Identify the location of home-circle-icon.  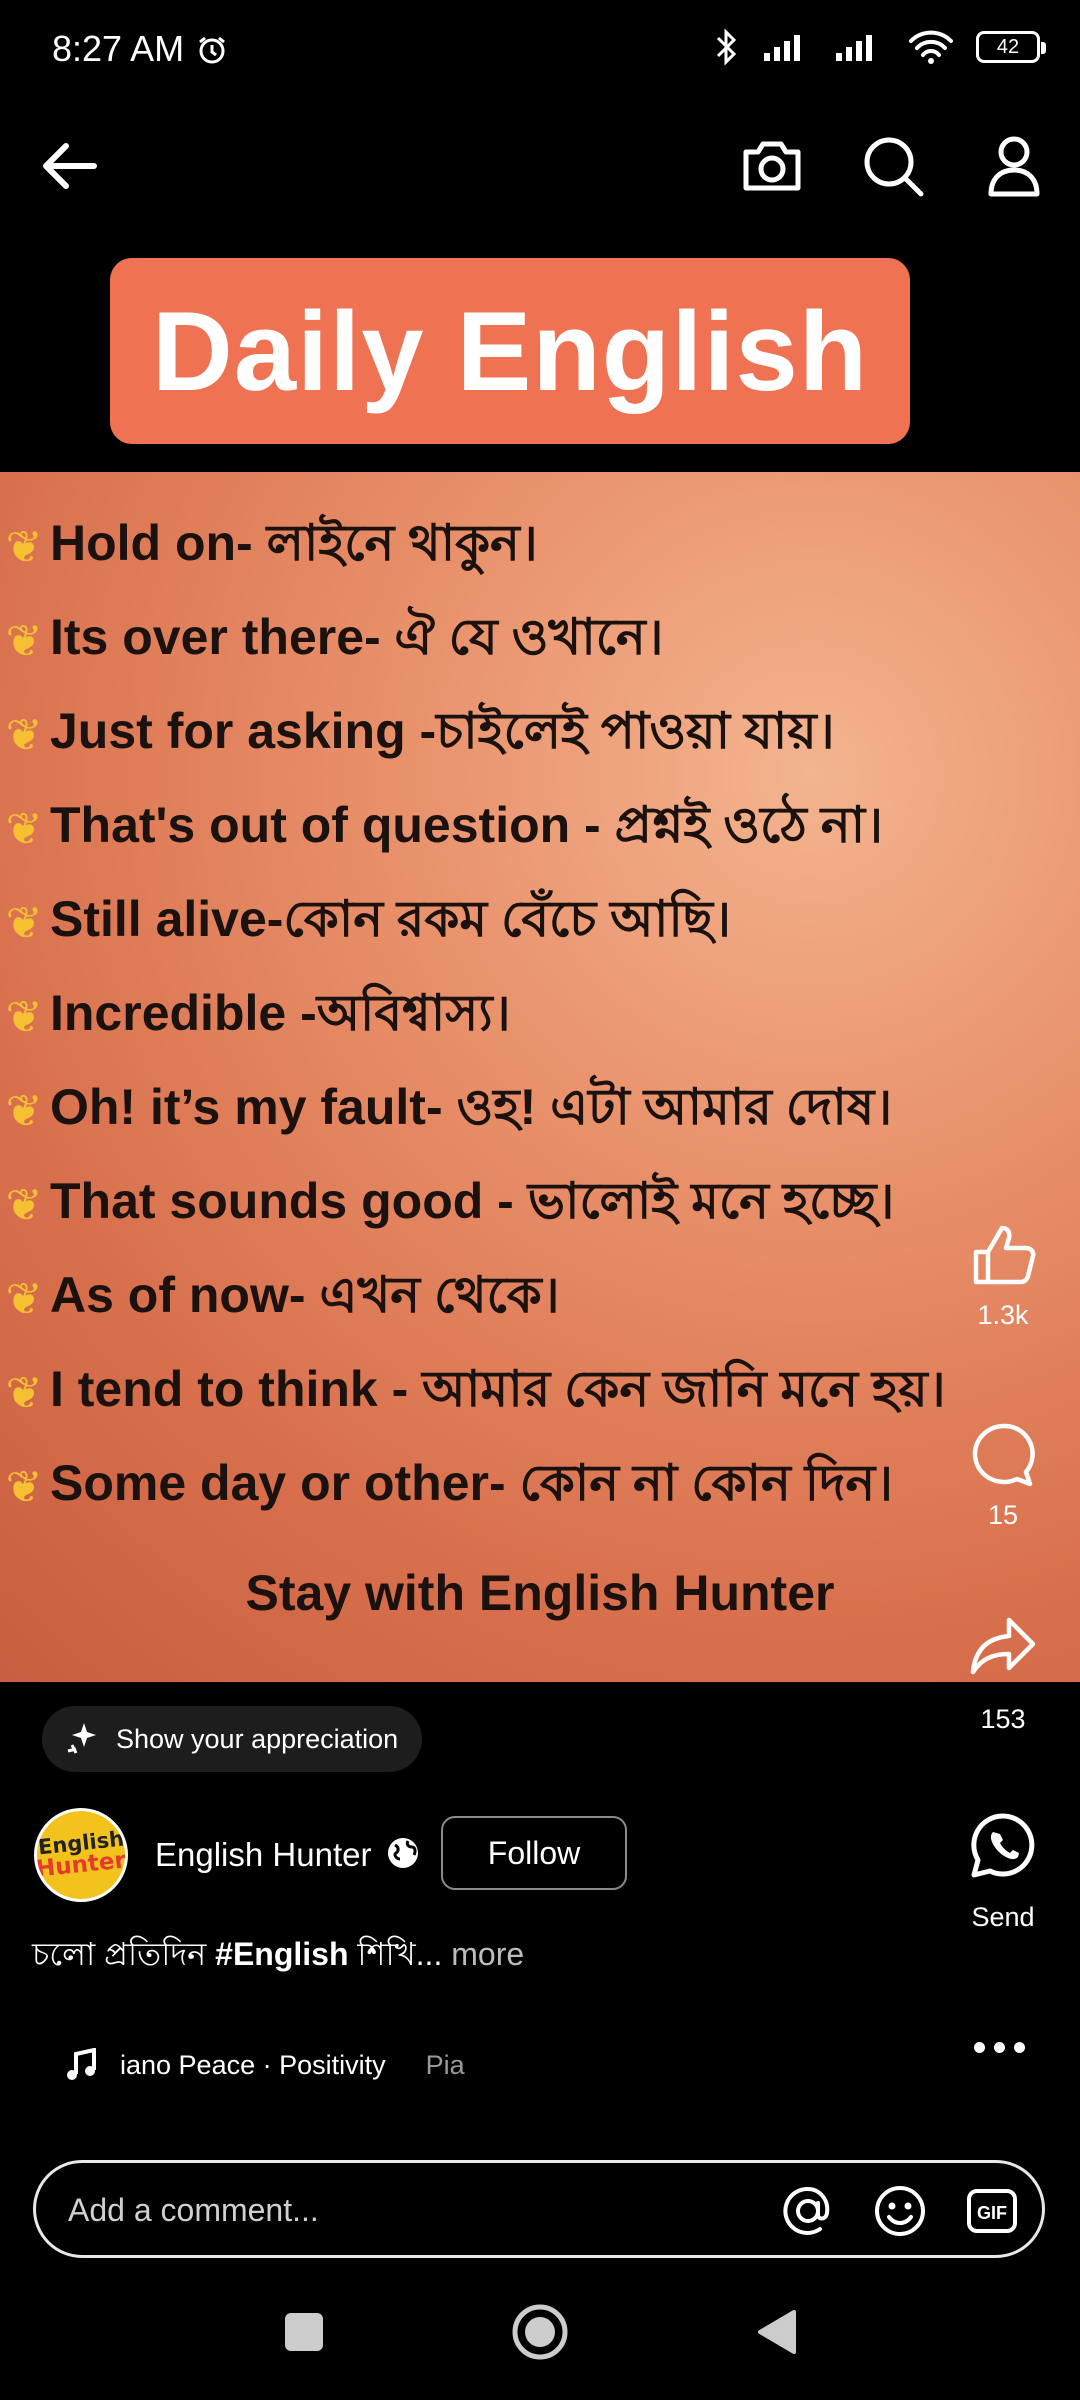
(540, 2332).